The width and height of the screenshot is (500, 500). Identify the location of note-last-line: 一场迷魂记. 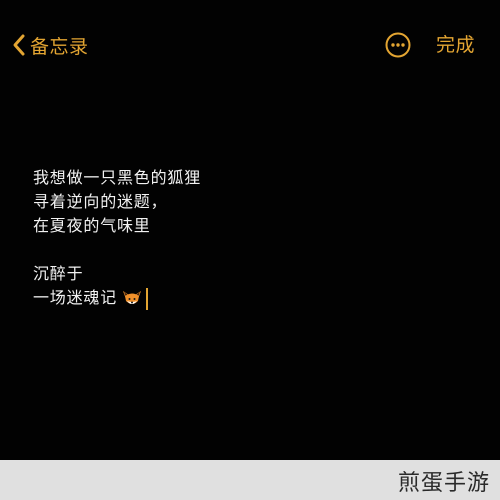
(253, 298).